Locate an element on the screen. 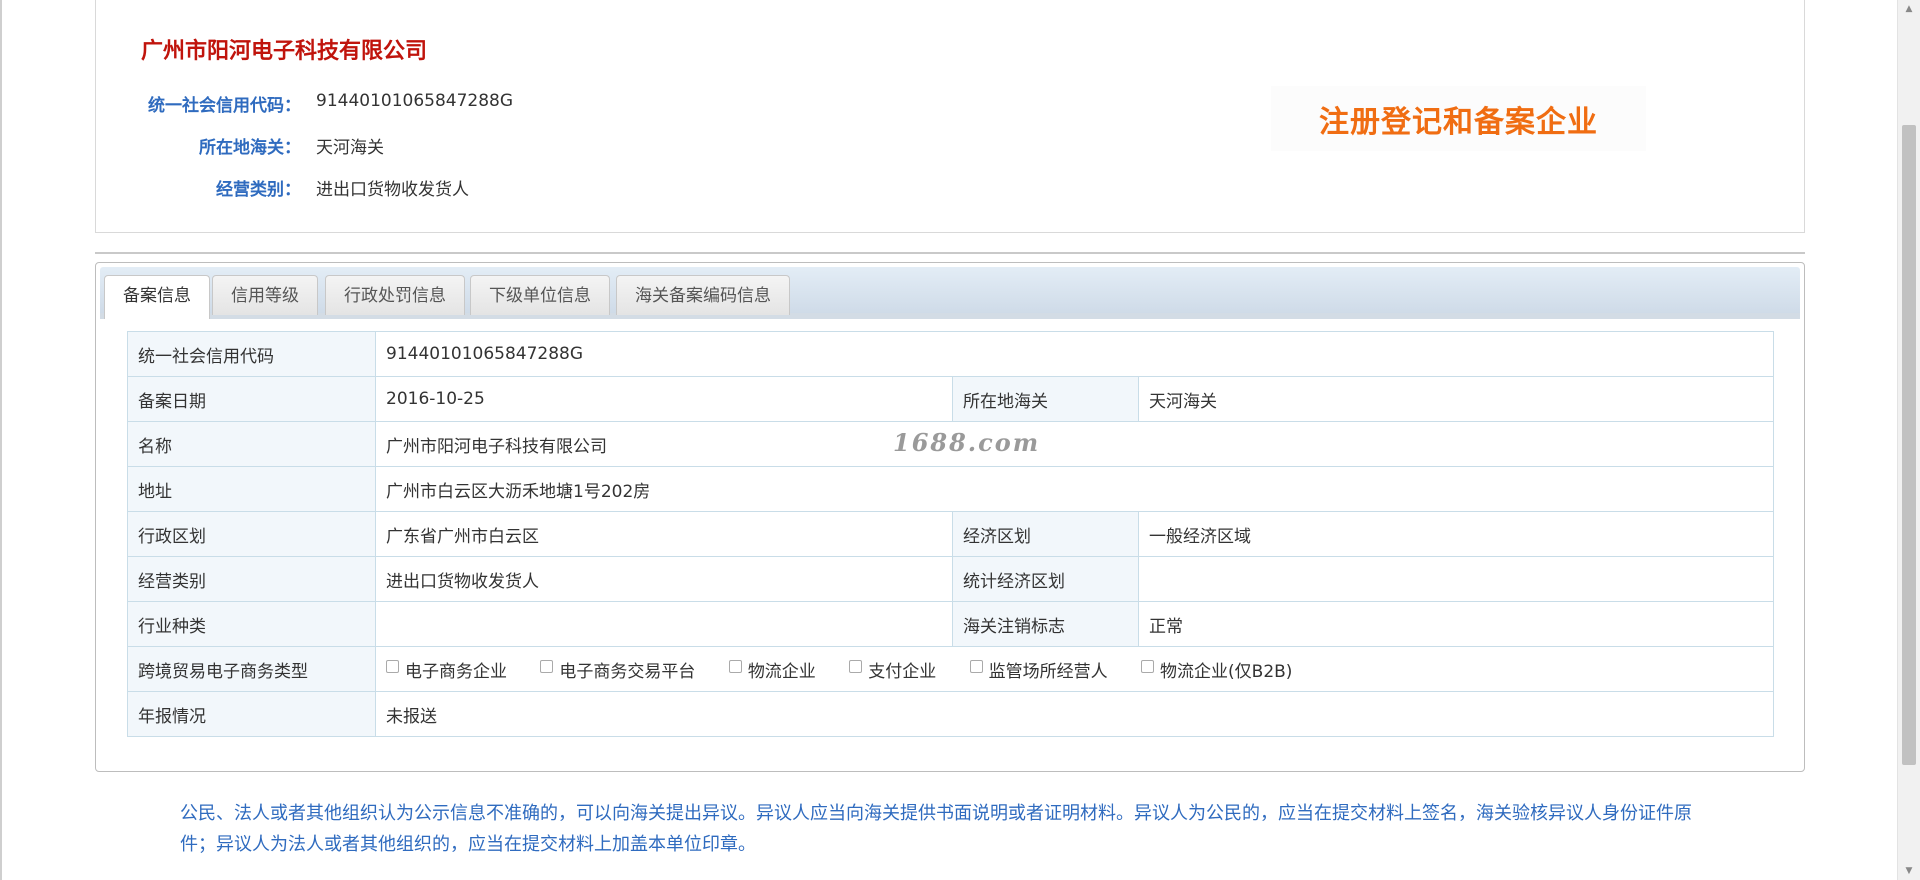  tab-bar: 备案信息 信用等级 行政处罚信息 下级单位信息 海关备案编码信息 is located at coordinates (950, 293).